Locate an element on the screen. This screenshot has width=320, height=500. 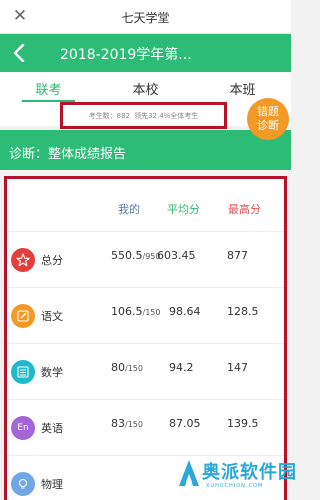
max-score: 877 is located at coordinates (237, 255).